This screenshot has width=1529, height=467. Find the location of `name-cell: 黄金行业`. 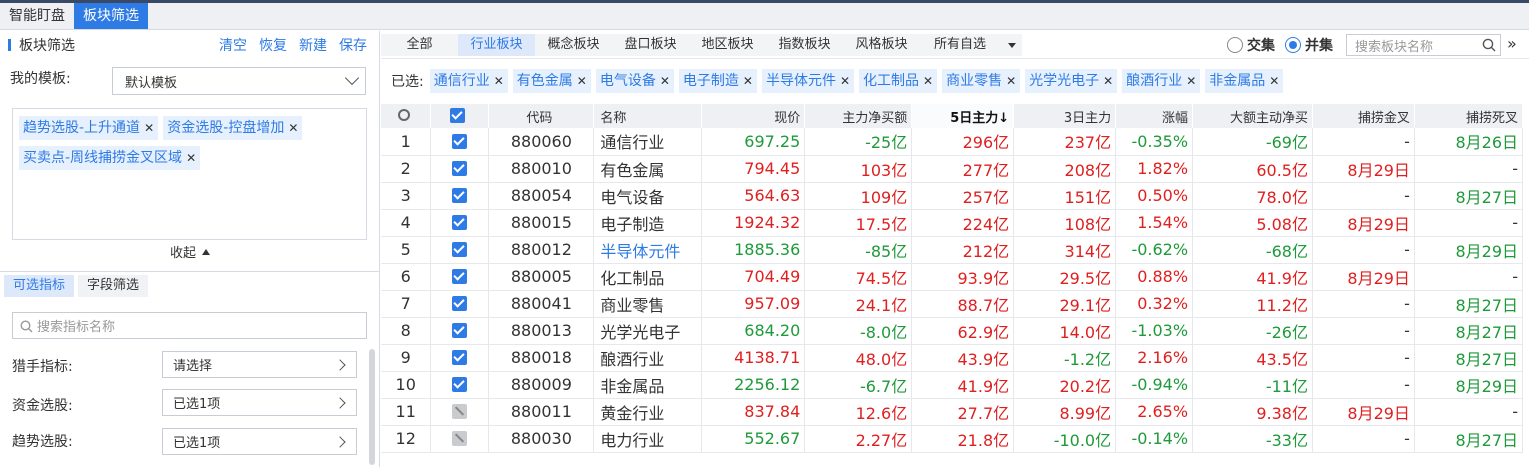

name-cell: 黄金行业 is located at coordinates (648, 412).